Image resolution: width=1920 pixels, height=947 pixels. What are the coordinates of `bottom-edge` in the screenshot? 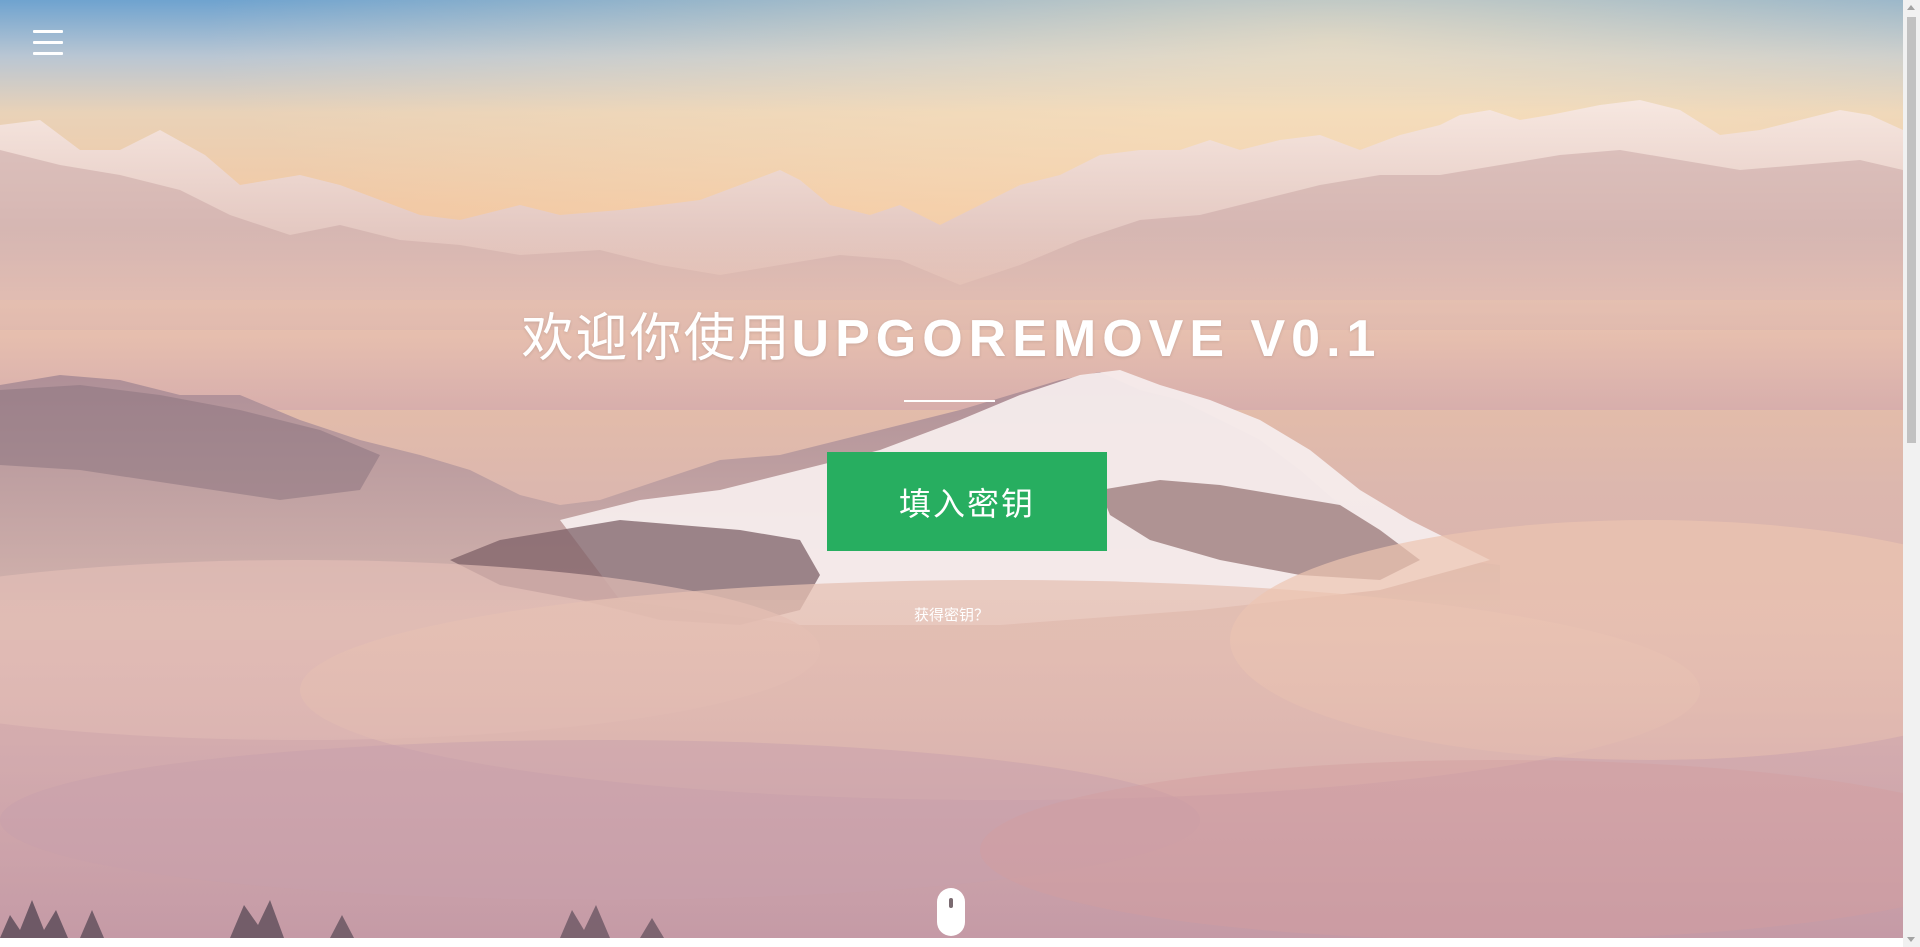 It's located at (951, 942).